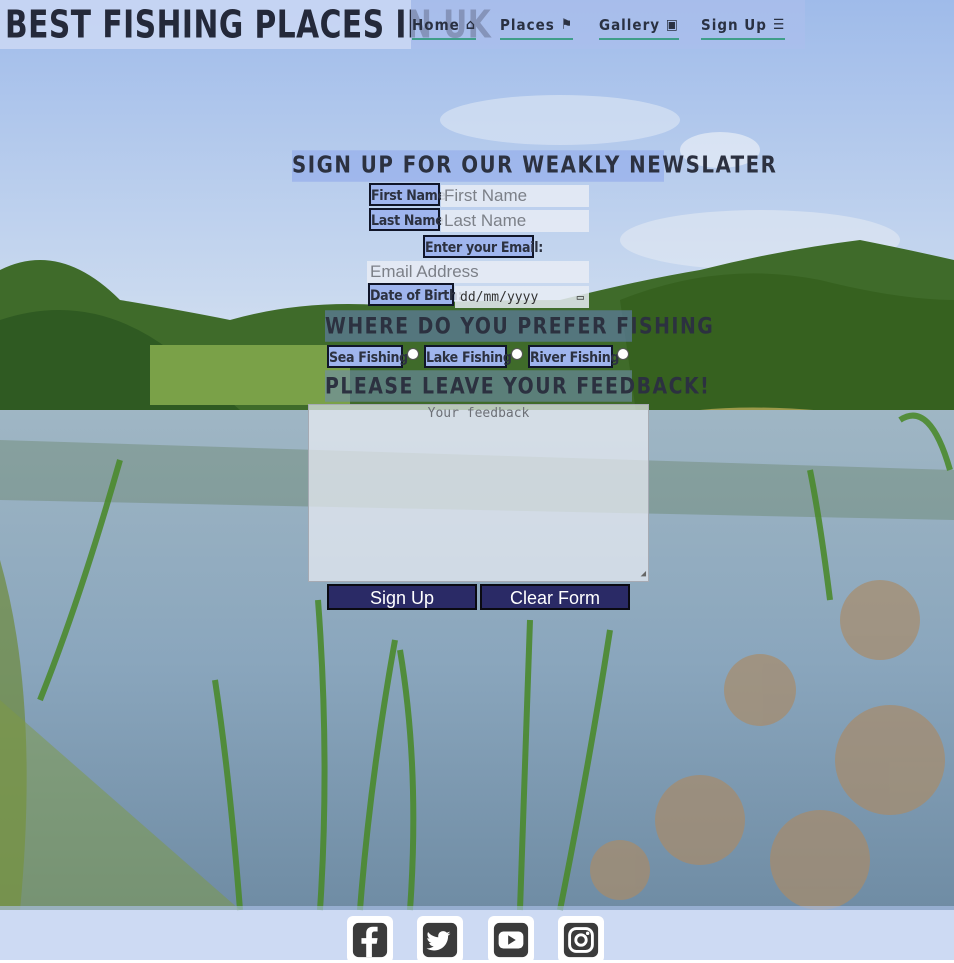  What do you see at coordinates (555, 597) in the screenshot?
I see `clear-form-button: Clear Form` at bounding box center [555, 597].